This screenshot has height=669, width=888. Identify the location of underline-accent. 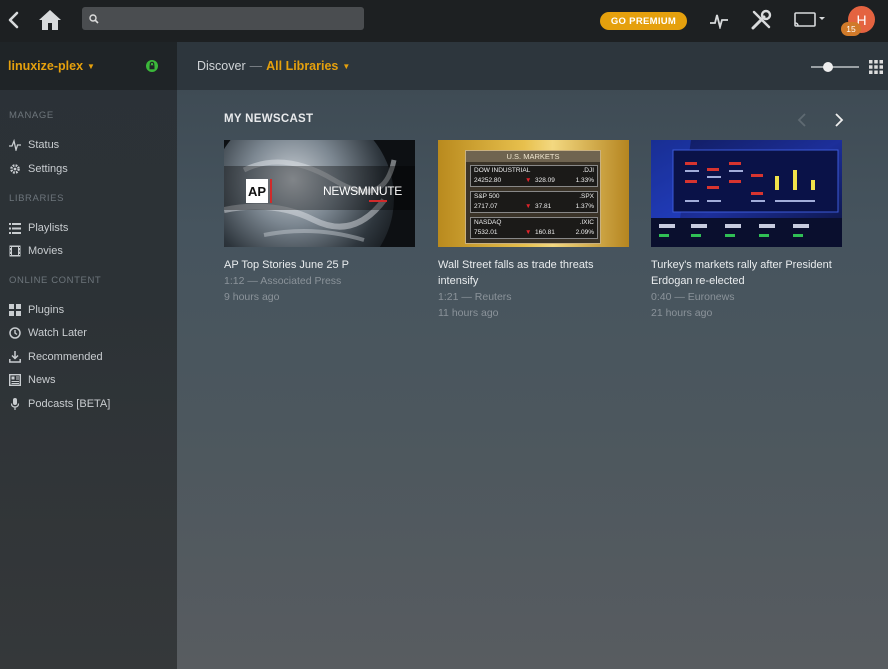
(378, 201).